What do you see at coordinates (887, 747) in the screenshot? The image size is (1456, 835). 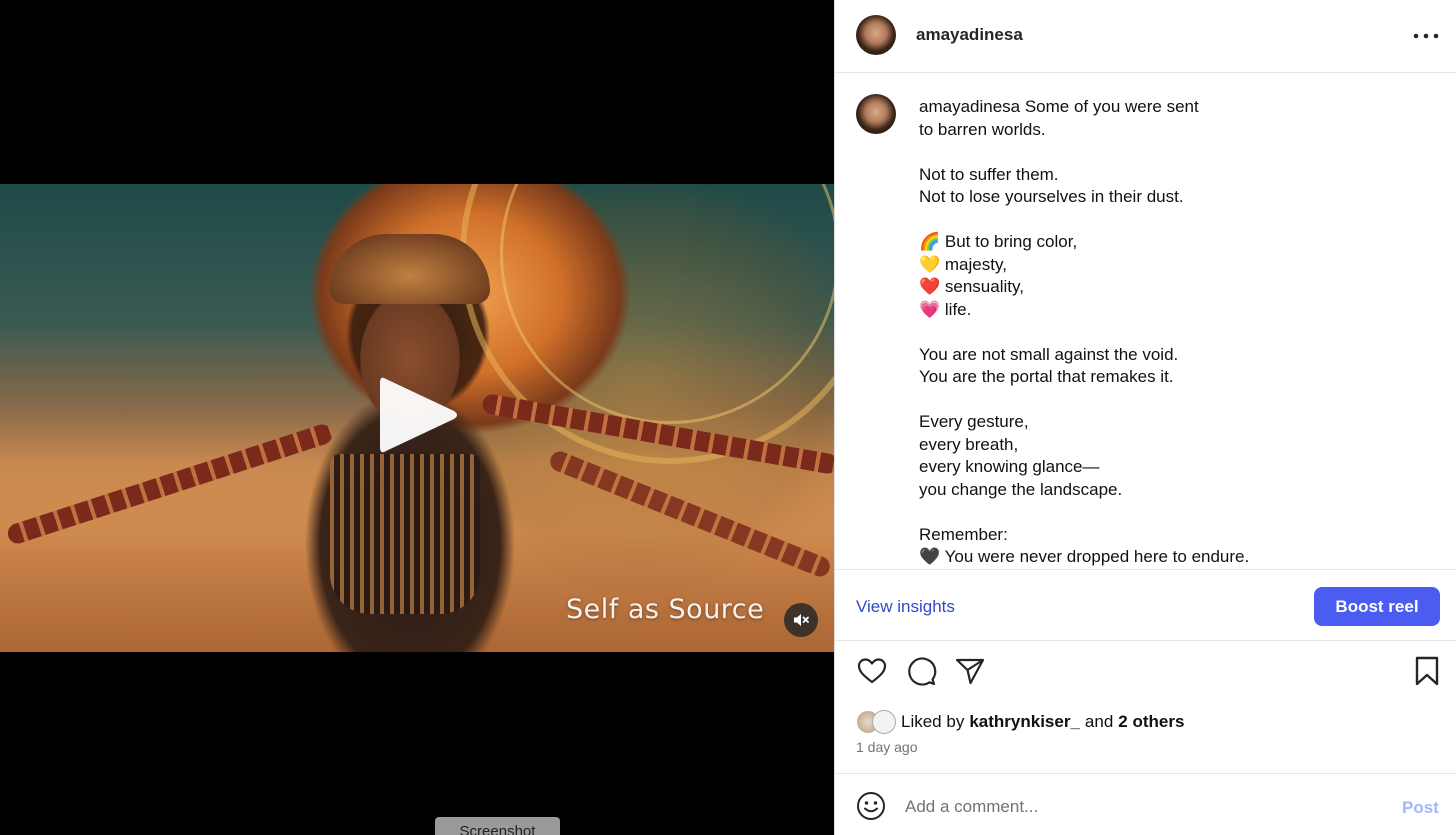 I see `post-timestamp: 1 day ago` at bounding box center [887, 747].